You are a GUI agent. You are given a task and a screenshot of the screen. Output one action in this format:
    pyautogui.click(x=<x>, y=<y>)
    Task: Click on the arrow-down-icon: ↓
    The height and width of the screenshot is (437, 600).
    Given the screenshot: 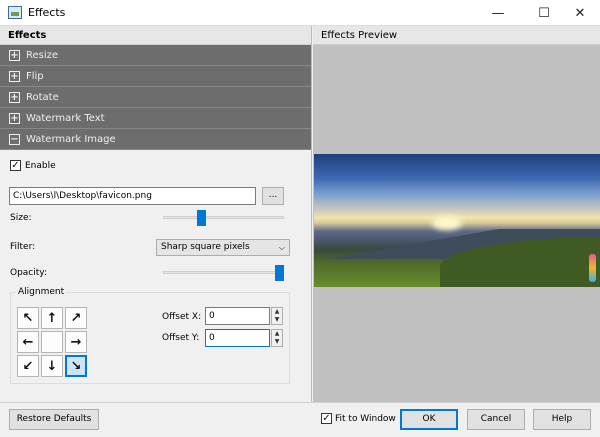 What is the action you would take?
    pyautogui.click(x=52, y=366)
    